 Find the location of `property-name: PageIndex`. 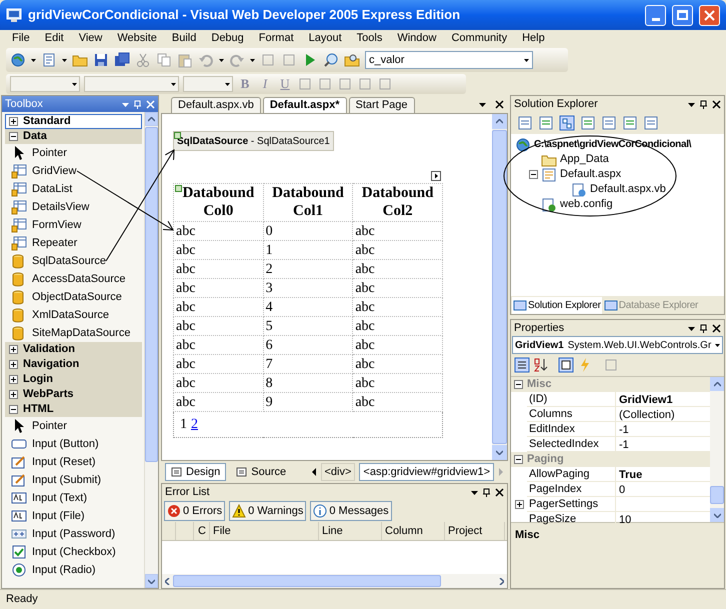

property-name: PageIndex is located at coordinates (571, 489).